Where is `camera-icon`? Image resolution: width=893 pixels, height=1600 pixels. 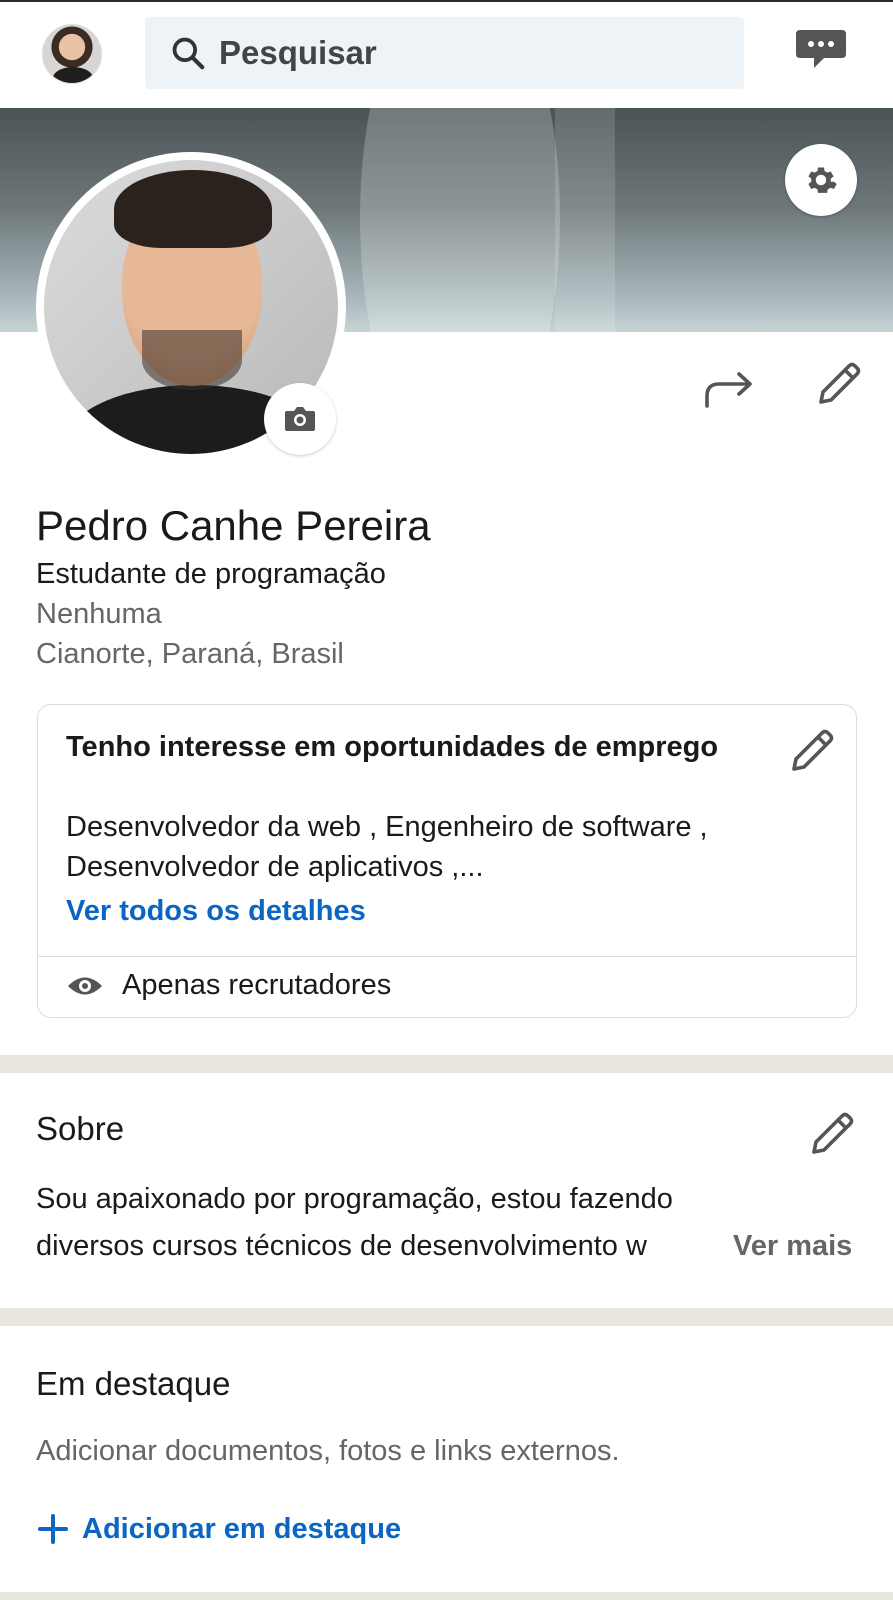
camera-icon is located at coordinates (300, 419).